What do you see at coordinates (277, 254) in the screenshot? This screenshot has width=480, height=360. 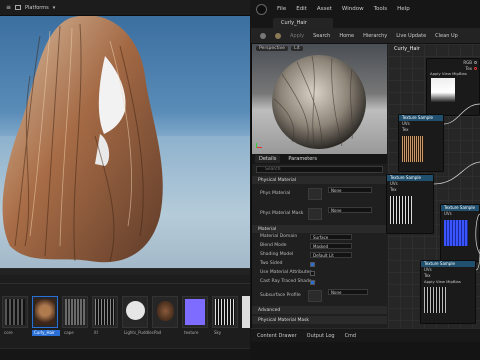 I see `prop-label: Shading Model` at bounding box center [277, 254].